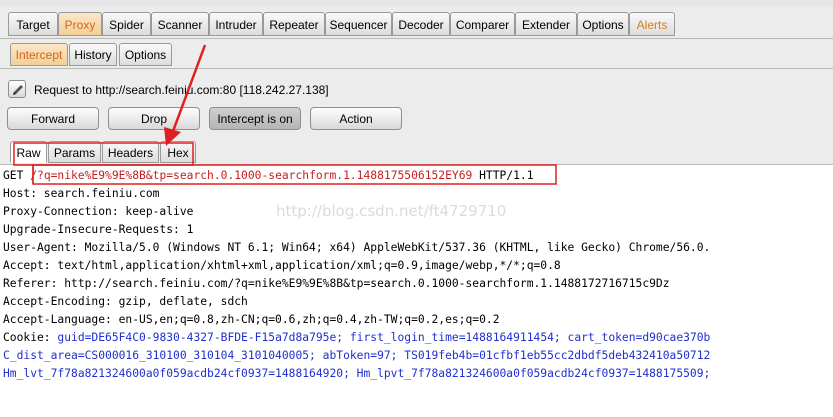  Describe the element at coordinates (17, 89) in the screenshot. I see `pencil-icon` at that location.